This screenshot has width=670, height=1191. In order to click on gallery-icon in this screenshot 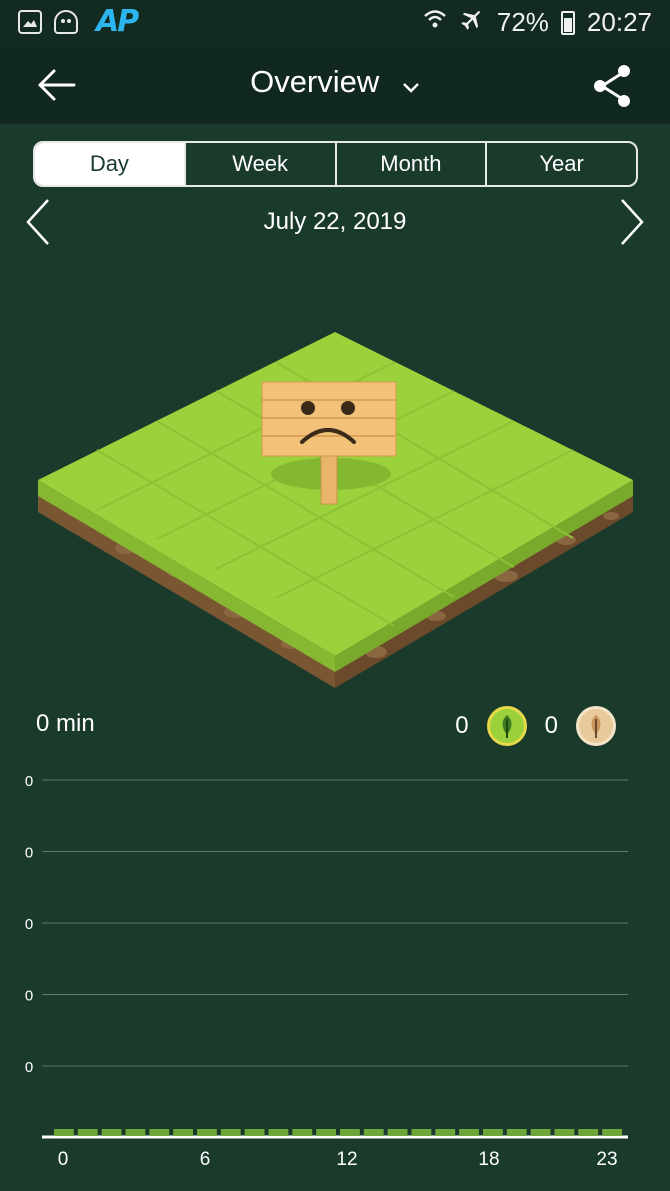, I will do `click(30, 22)`.